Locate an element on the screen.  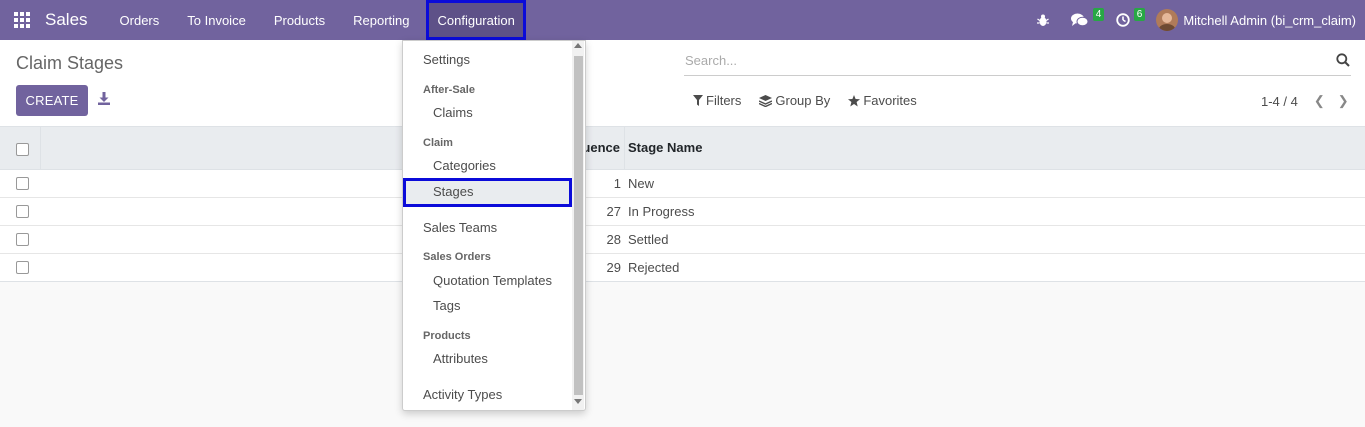
dropdown-item-tags: Tags is located at coordinates (446, 305).